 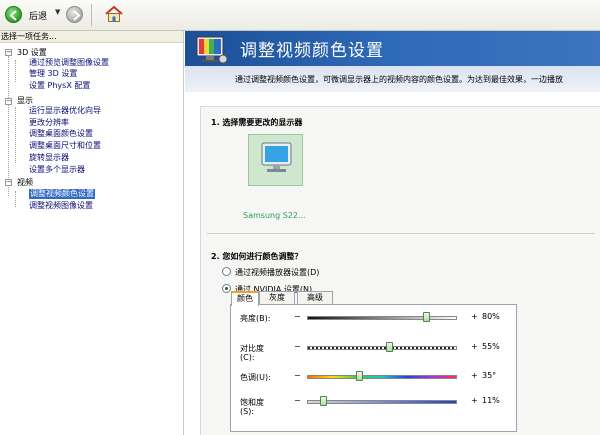 I want to click on tree-item-physx-config: 设置 PhysX 配置, so click(x=59, y=86).